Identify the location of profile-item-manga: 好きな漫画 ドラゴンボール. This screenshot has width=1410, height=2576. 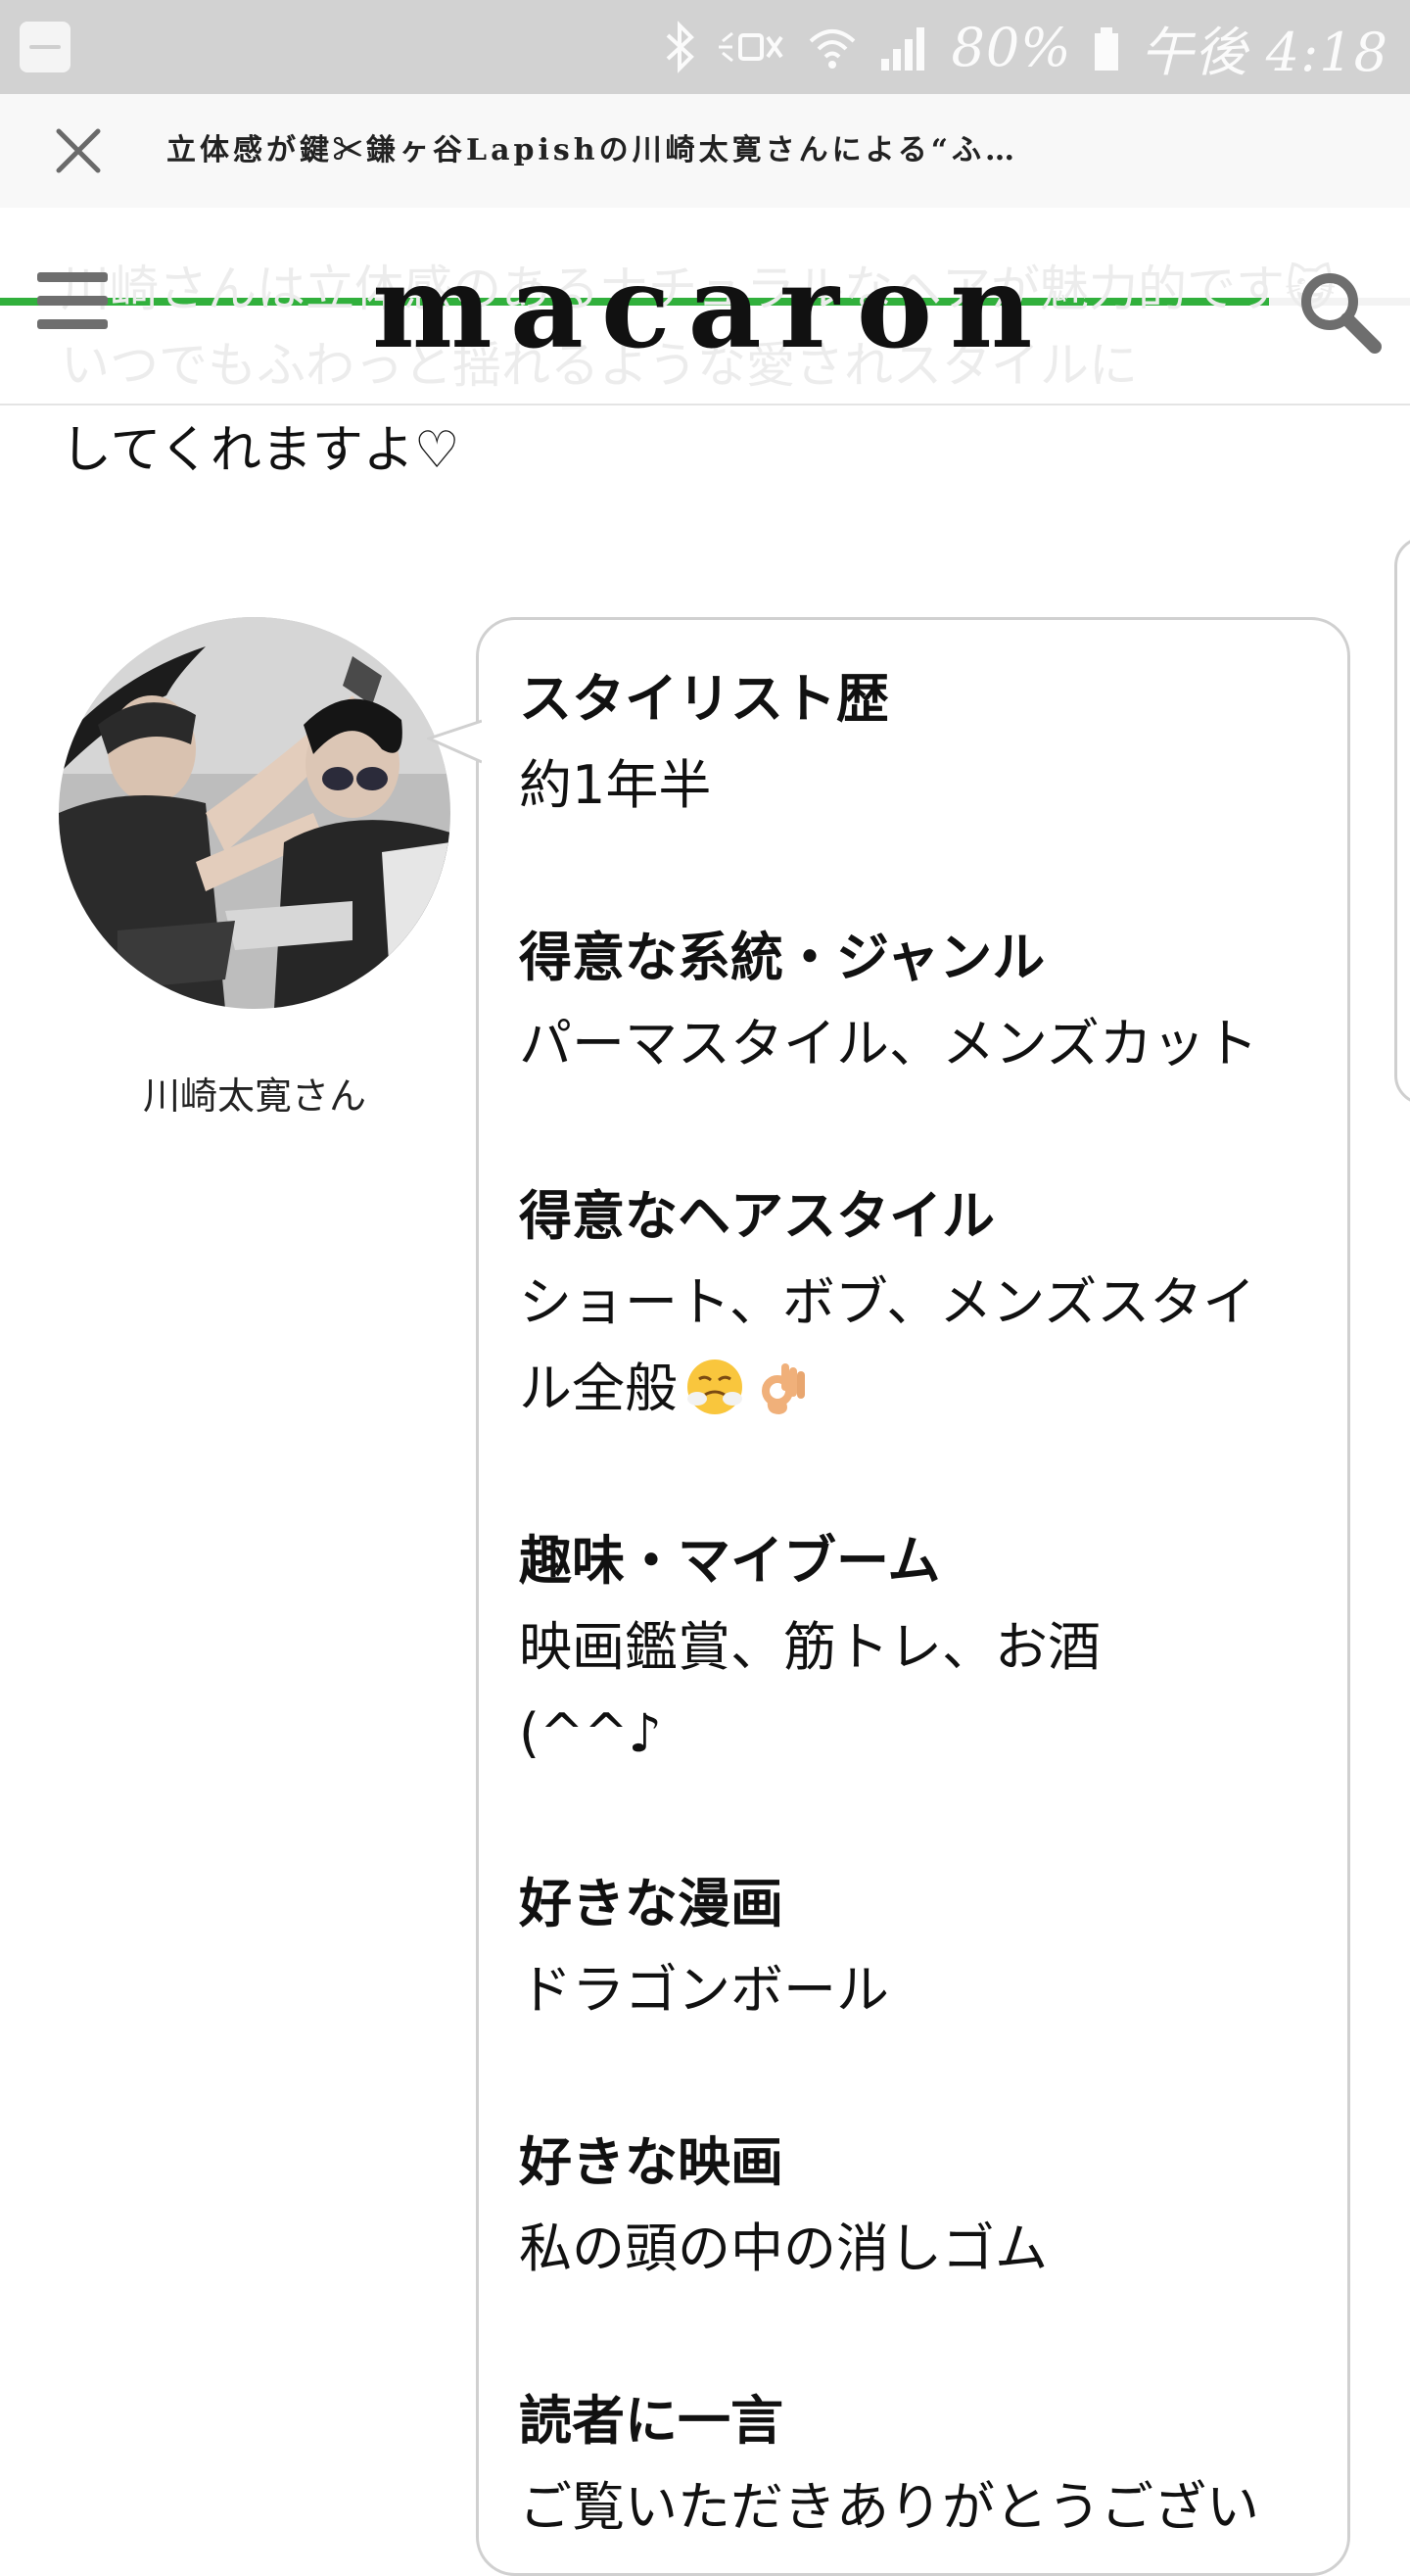
(920, 1947).